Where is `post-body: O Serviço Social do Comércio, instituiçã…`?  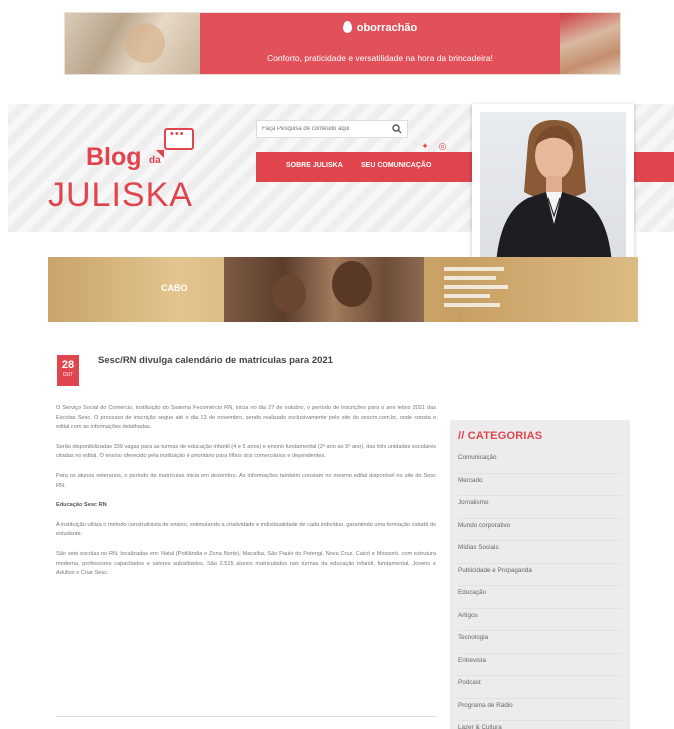 post-body: O Serviço Social do Comércio, instituiçã… is located at coordinates (246, 496).